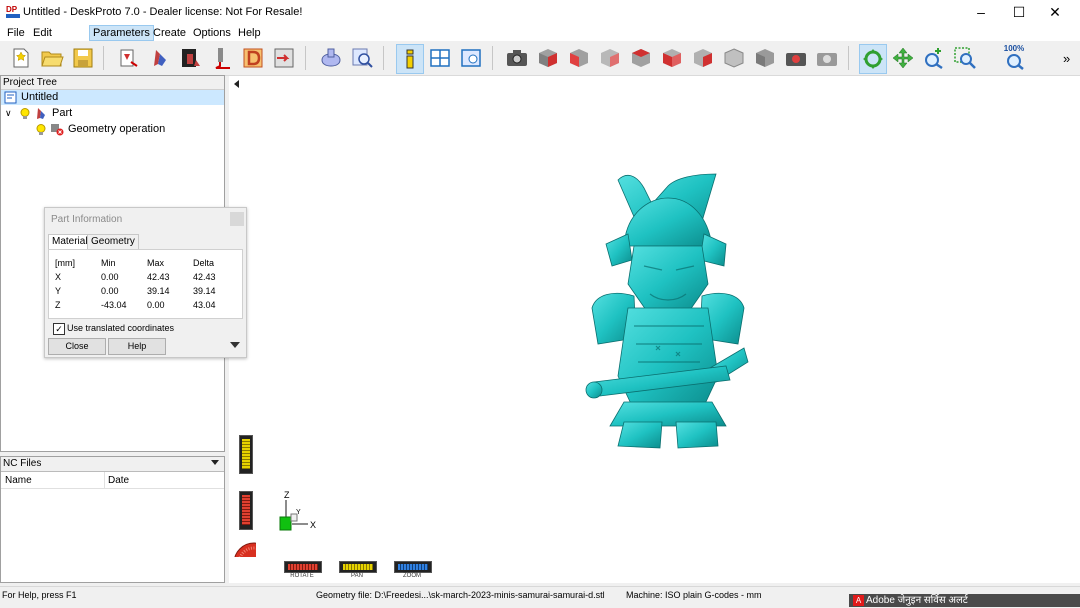 This screenshot has height=608, width=1080. I want to click on menu-parameters: Parameters, so click(121, 33).